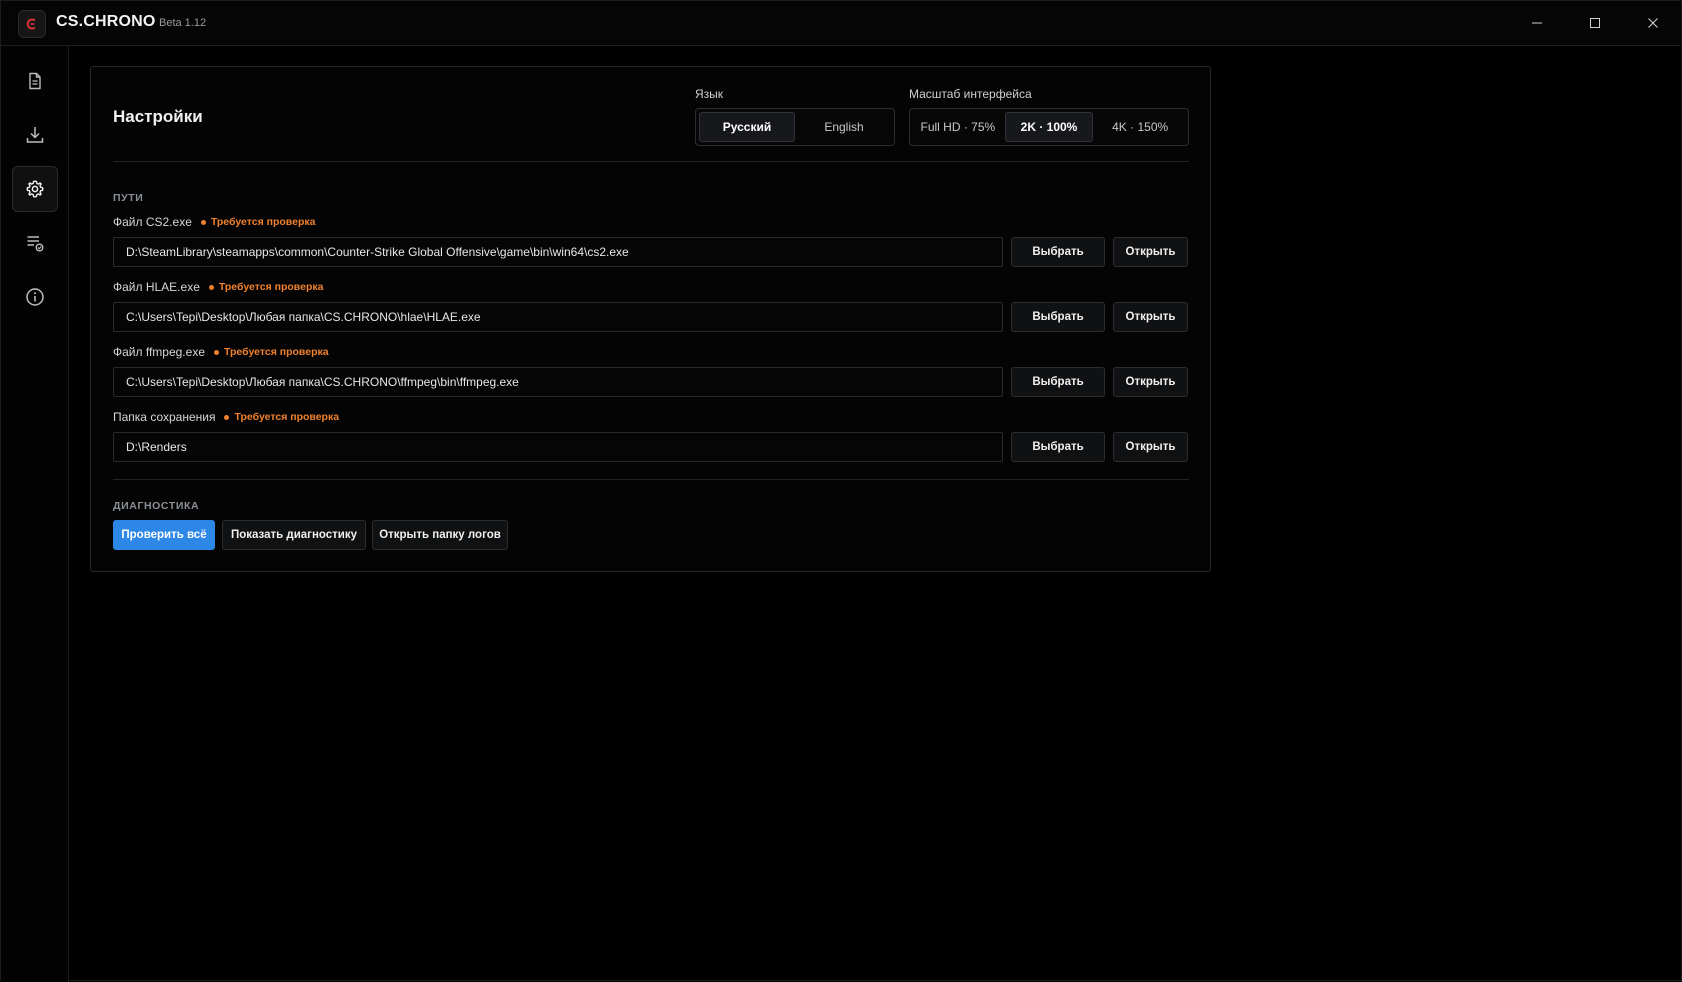 This screenshot has height=982, width=1682. I want to click on maximize-icon, so click(1595, 23).